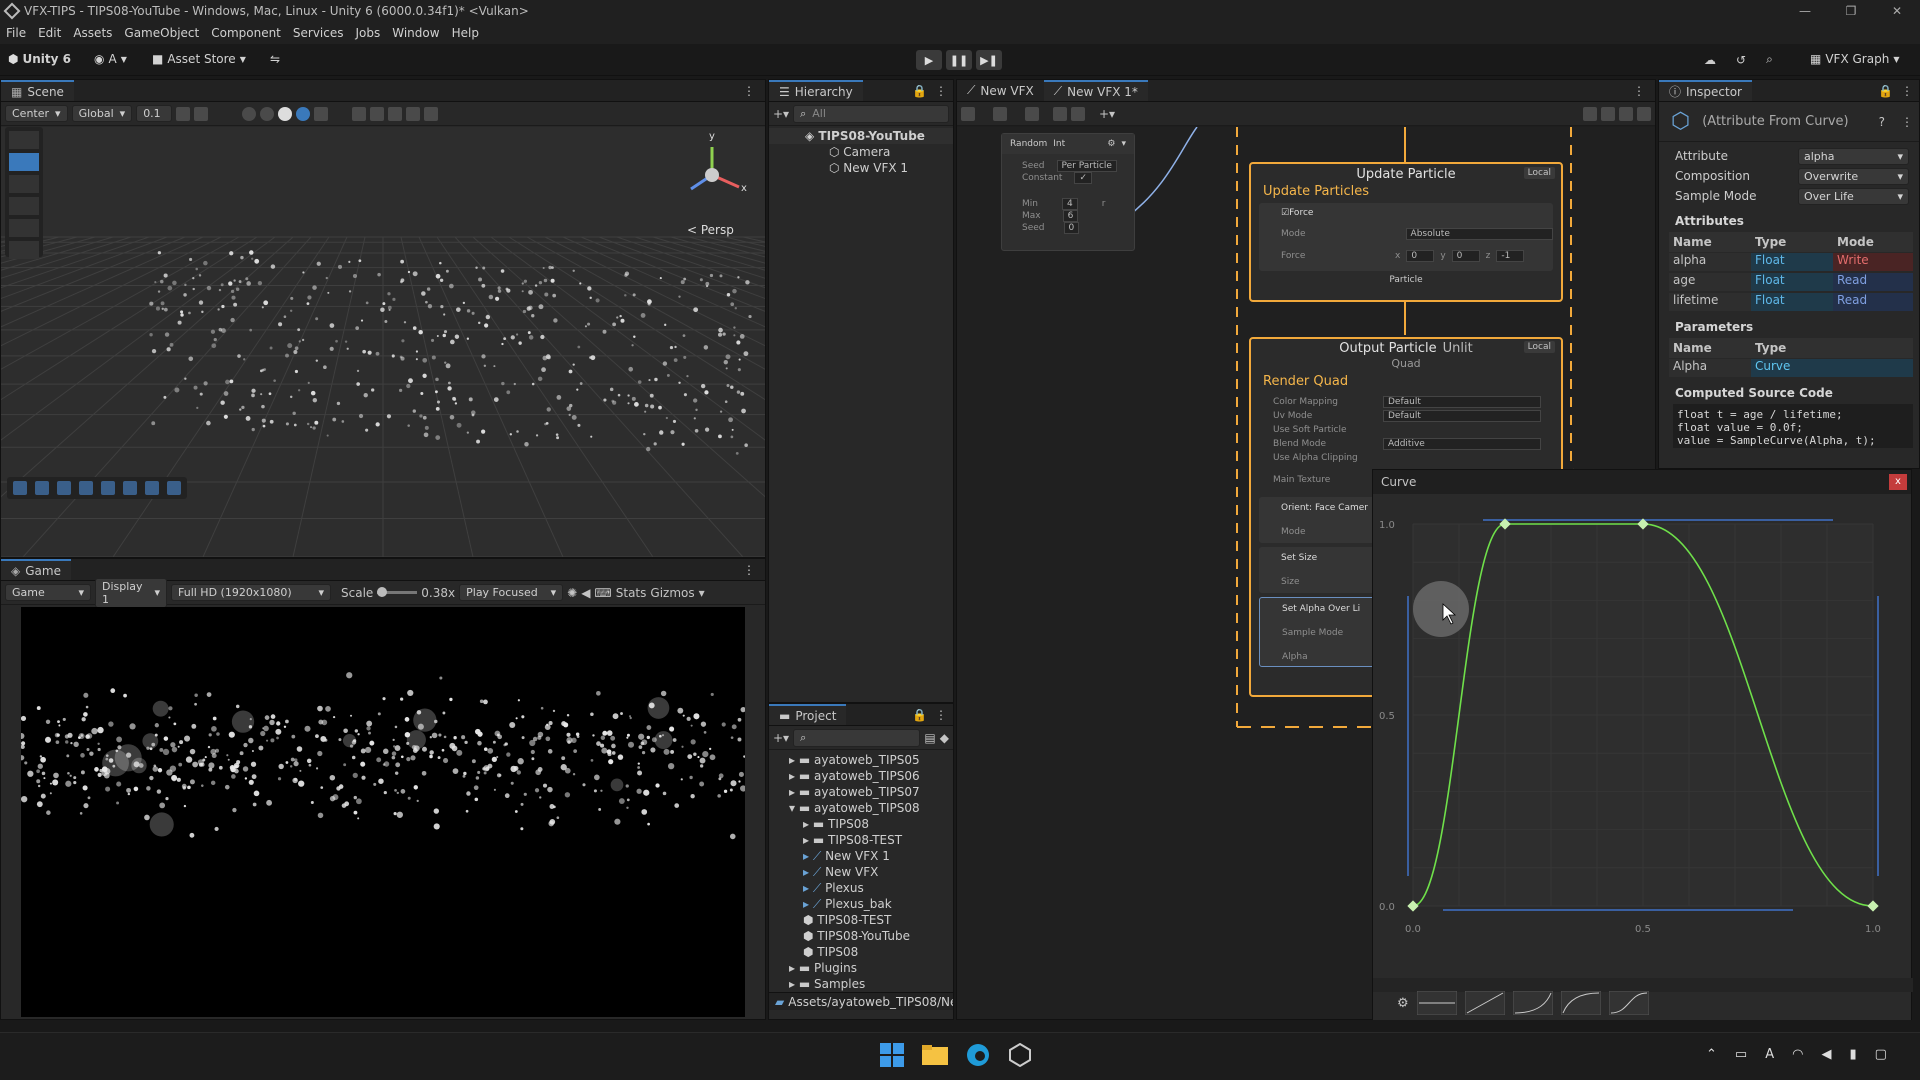  What do you see at coordinates (1071, 228) in the screenshot?
I see `seed-input: 0` at bounding box center [1071, 228].